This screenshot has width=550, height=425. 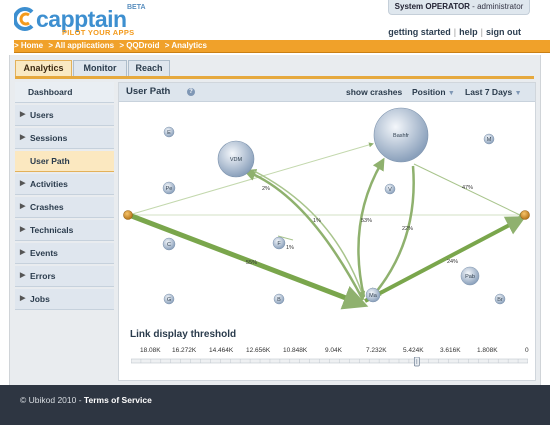 I want to click on capptain-logo: capptain BETA PILOT YOUR APPS, so click(x=94, y=24).